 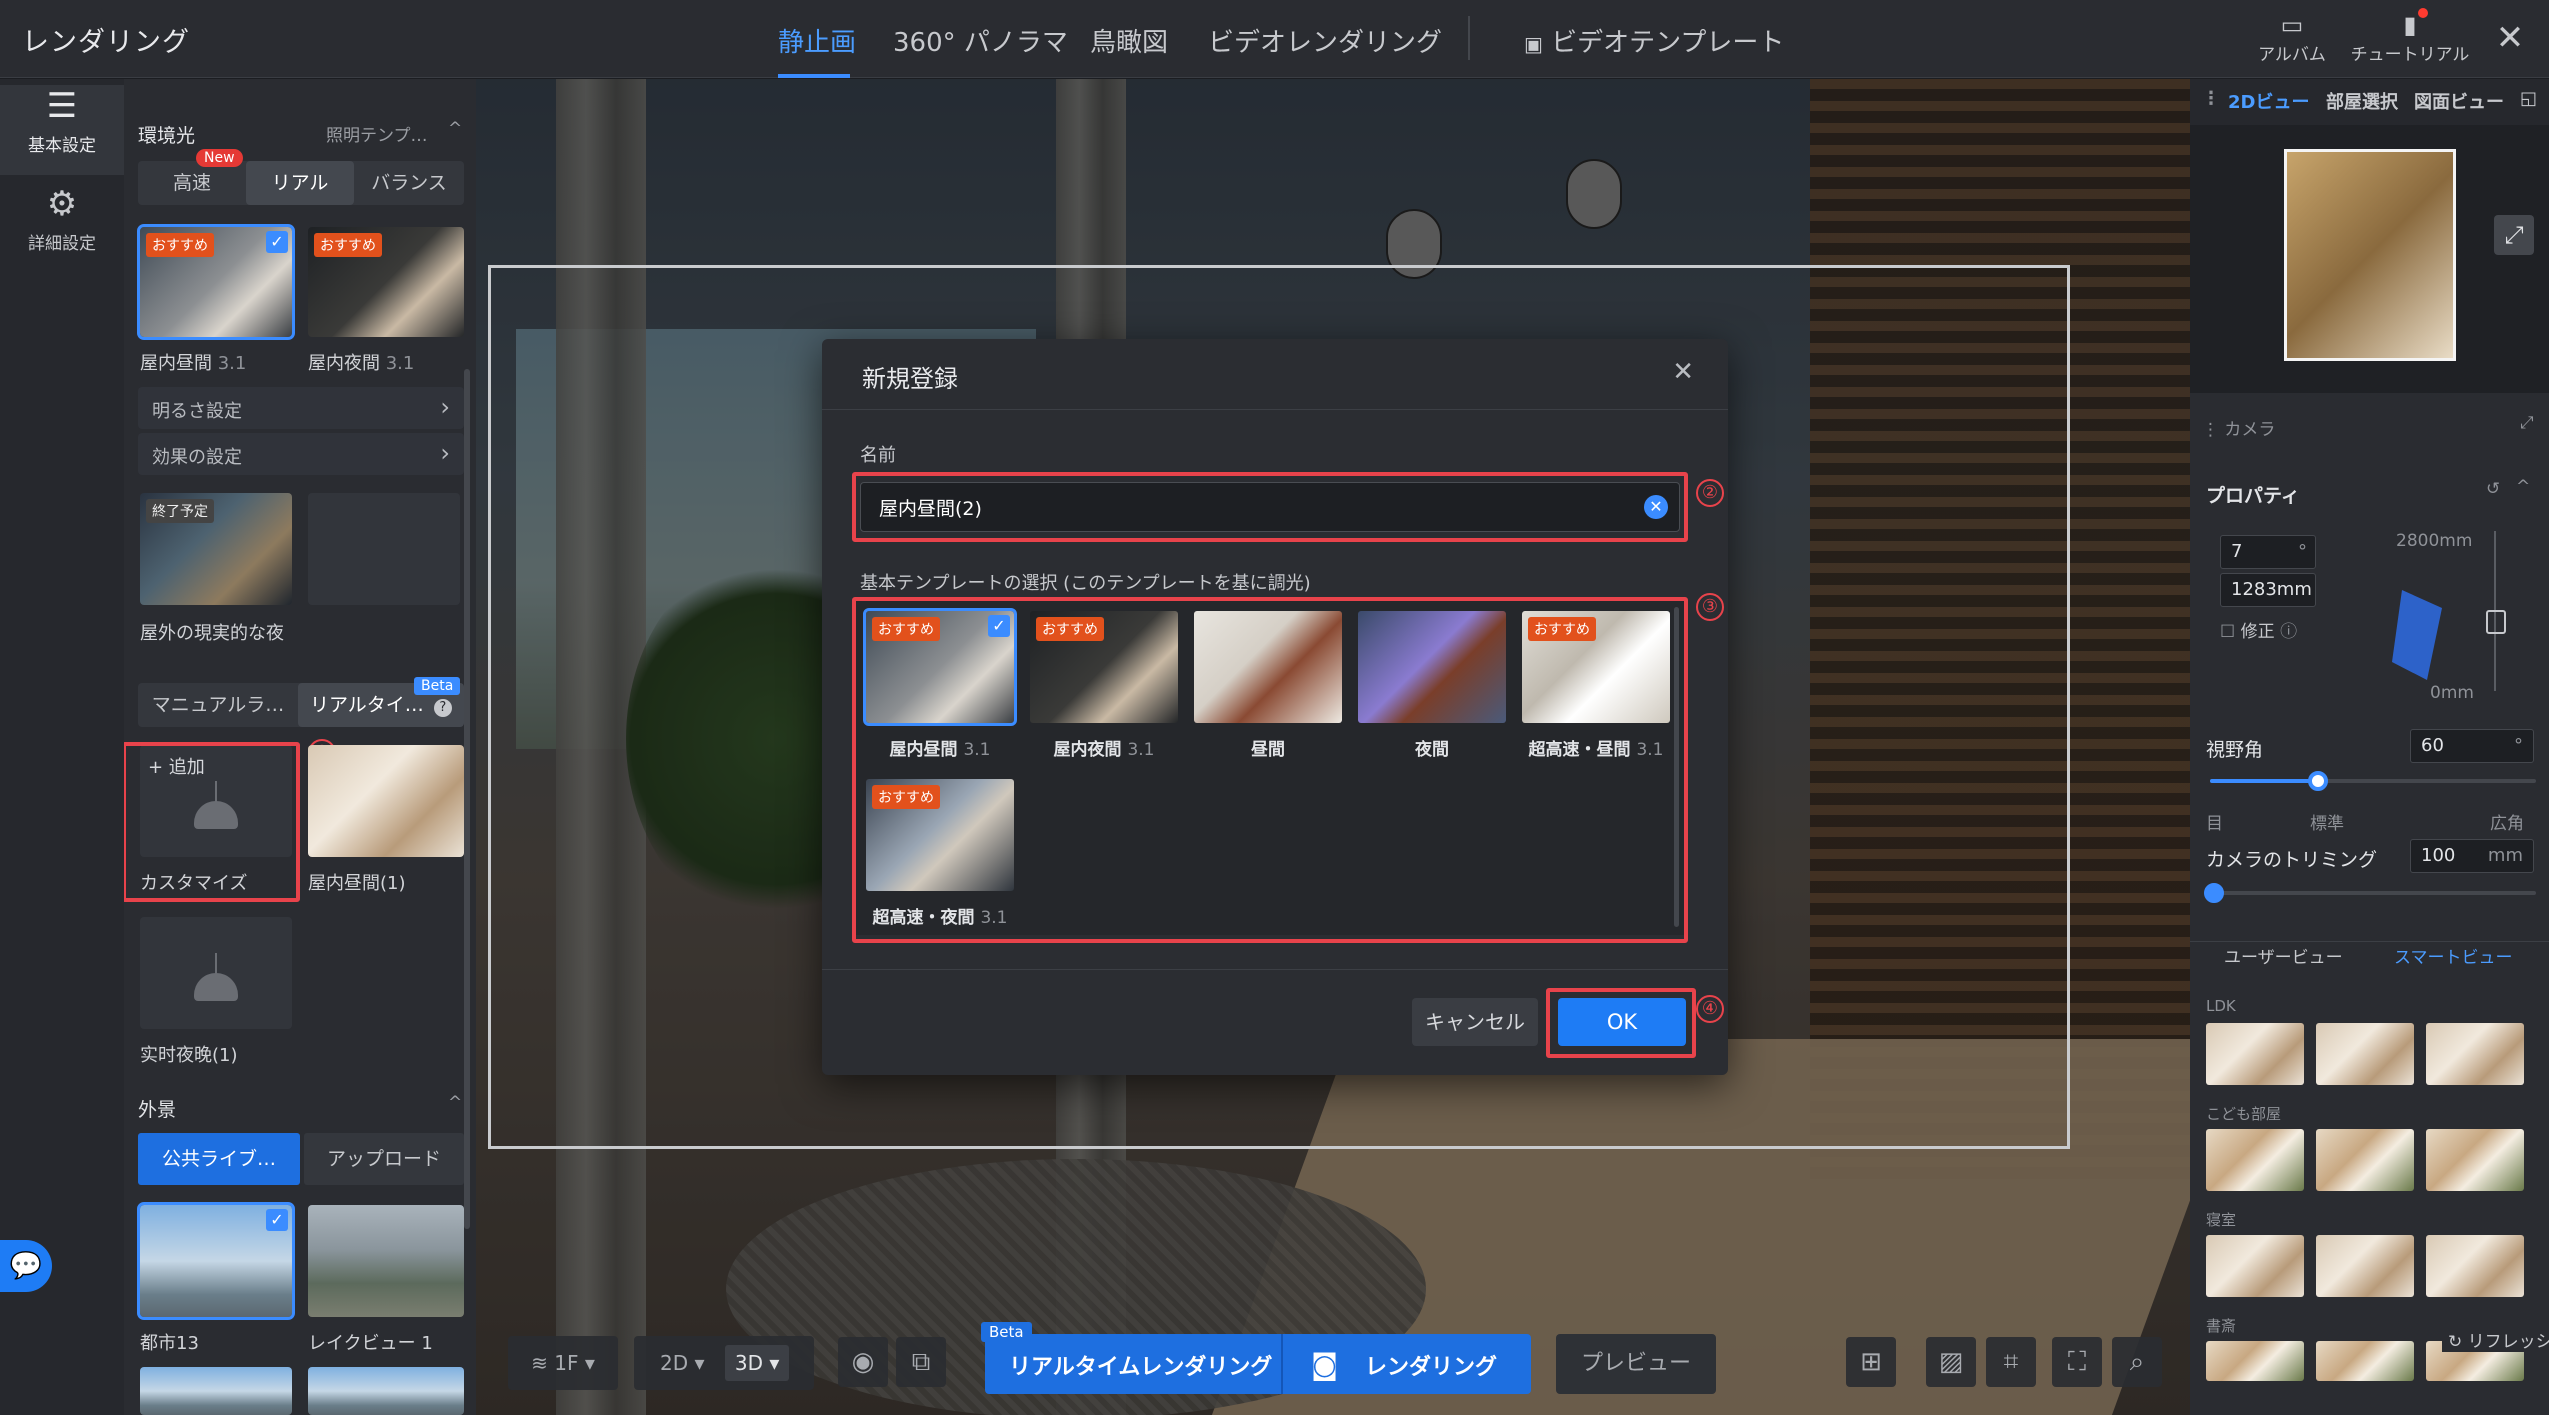 What do you see at coordinates (216, 964) in the screenshot?
I see `lamp-icon` at bounding box center [216, 964].